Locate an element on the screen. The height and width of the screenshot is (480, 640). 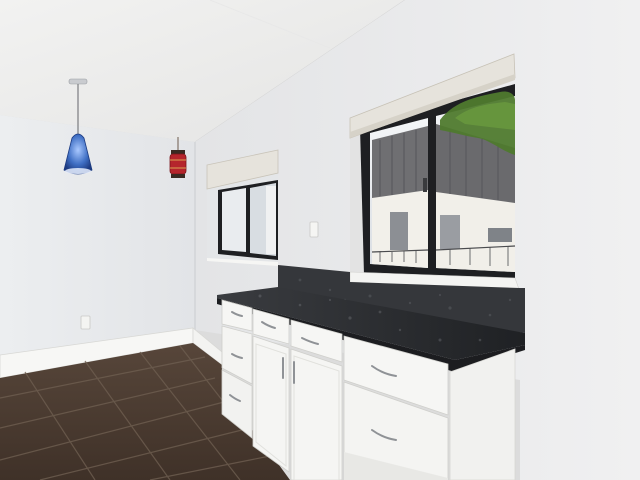
small-window is located at coordinates (242, 207).